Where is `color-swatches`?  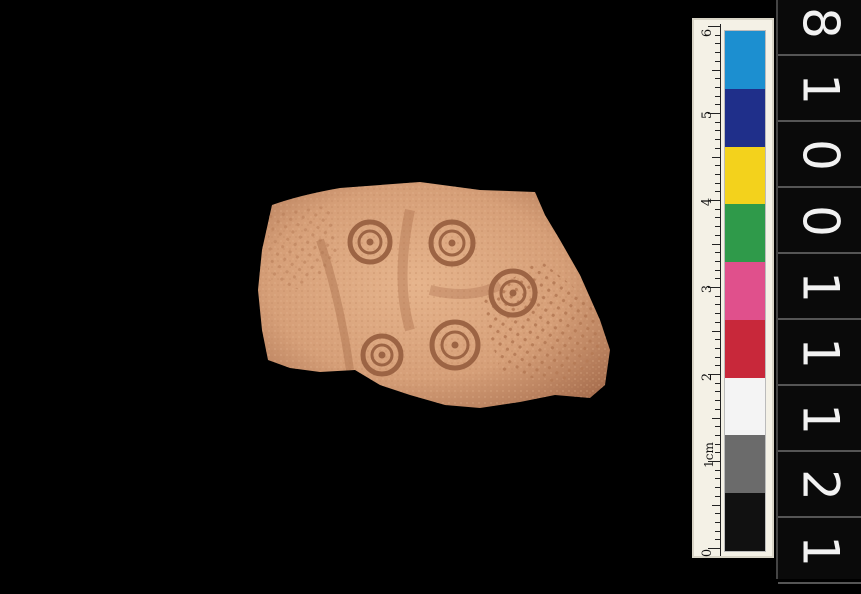
color-swatches is located at coordinates (745, 291).